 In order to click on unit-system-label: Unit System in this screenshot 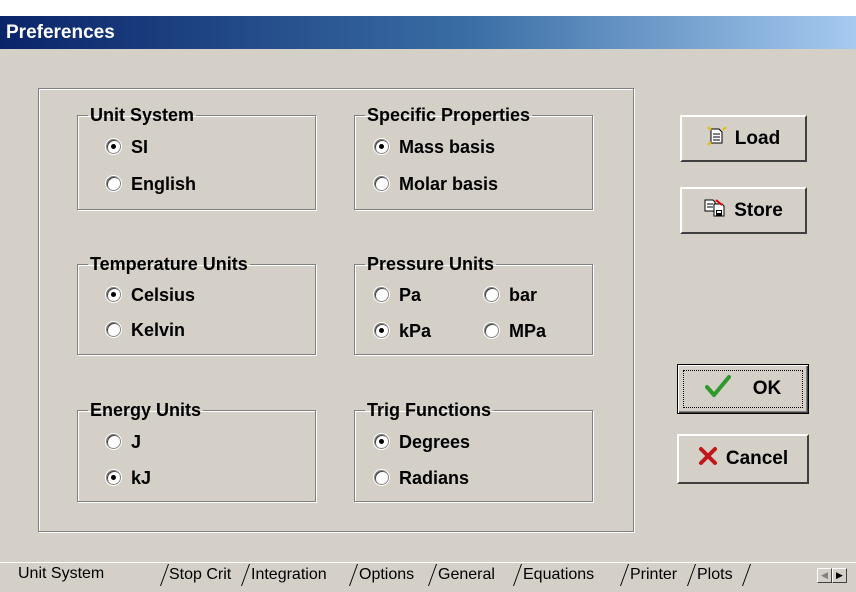, I will do `click(142, 115)`.